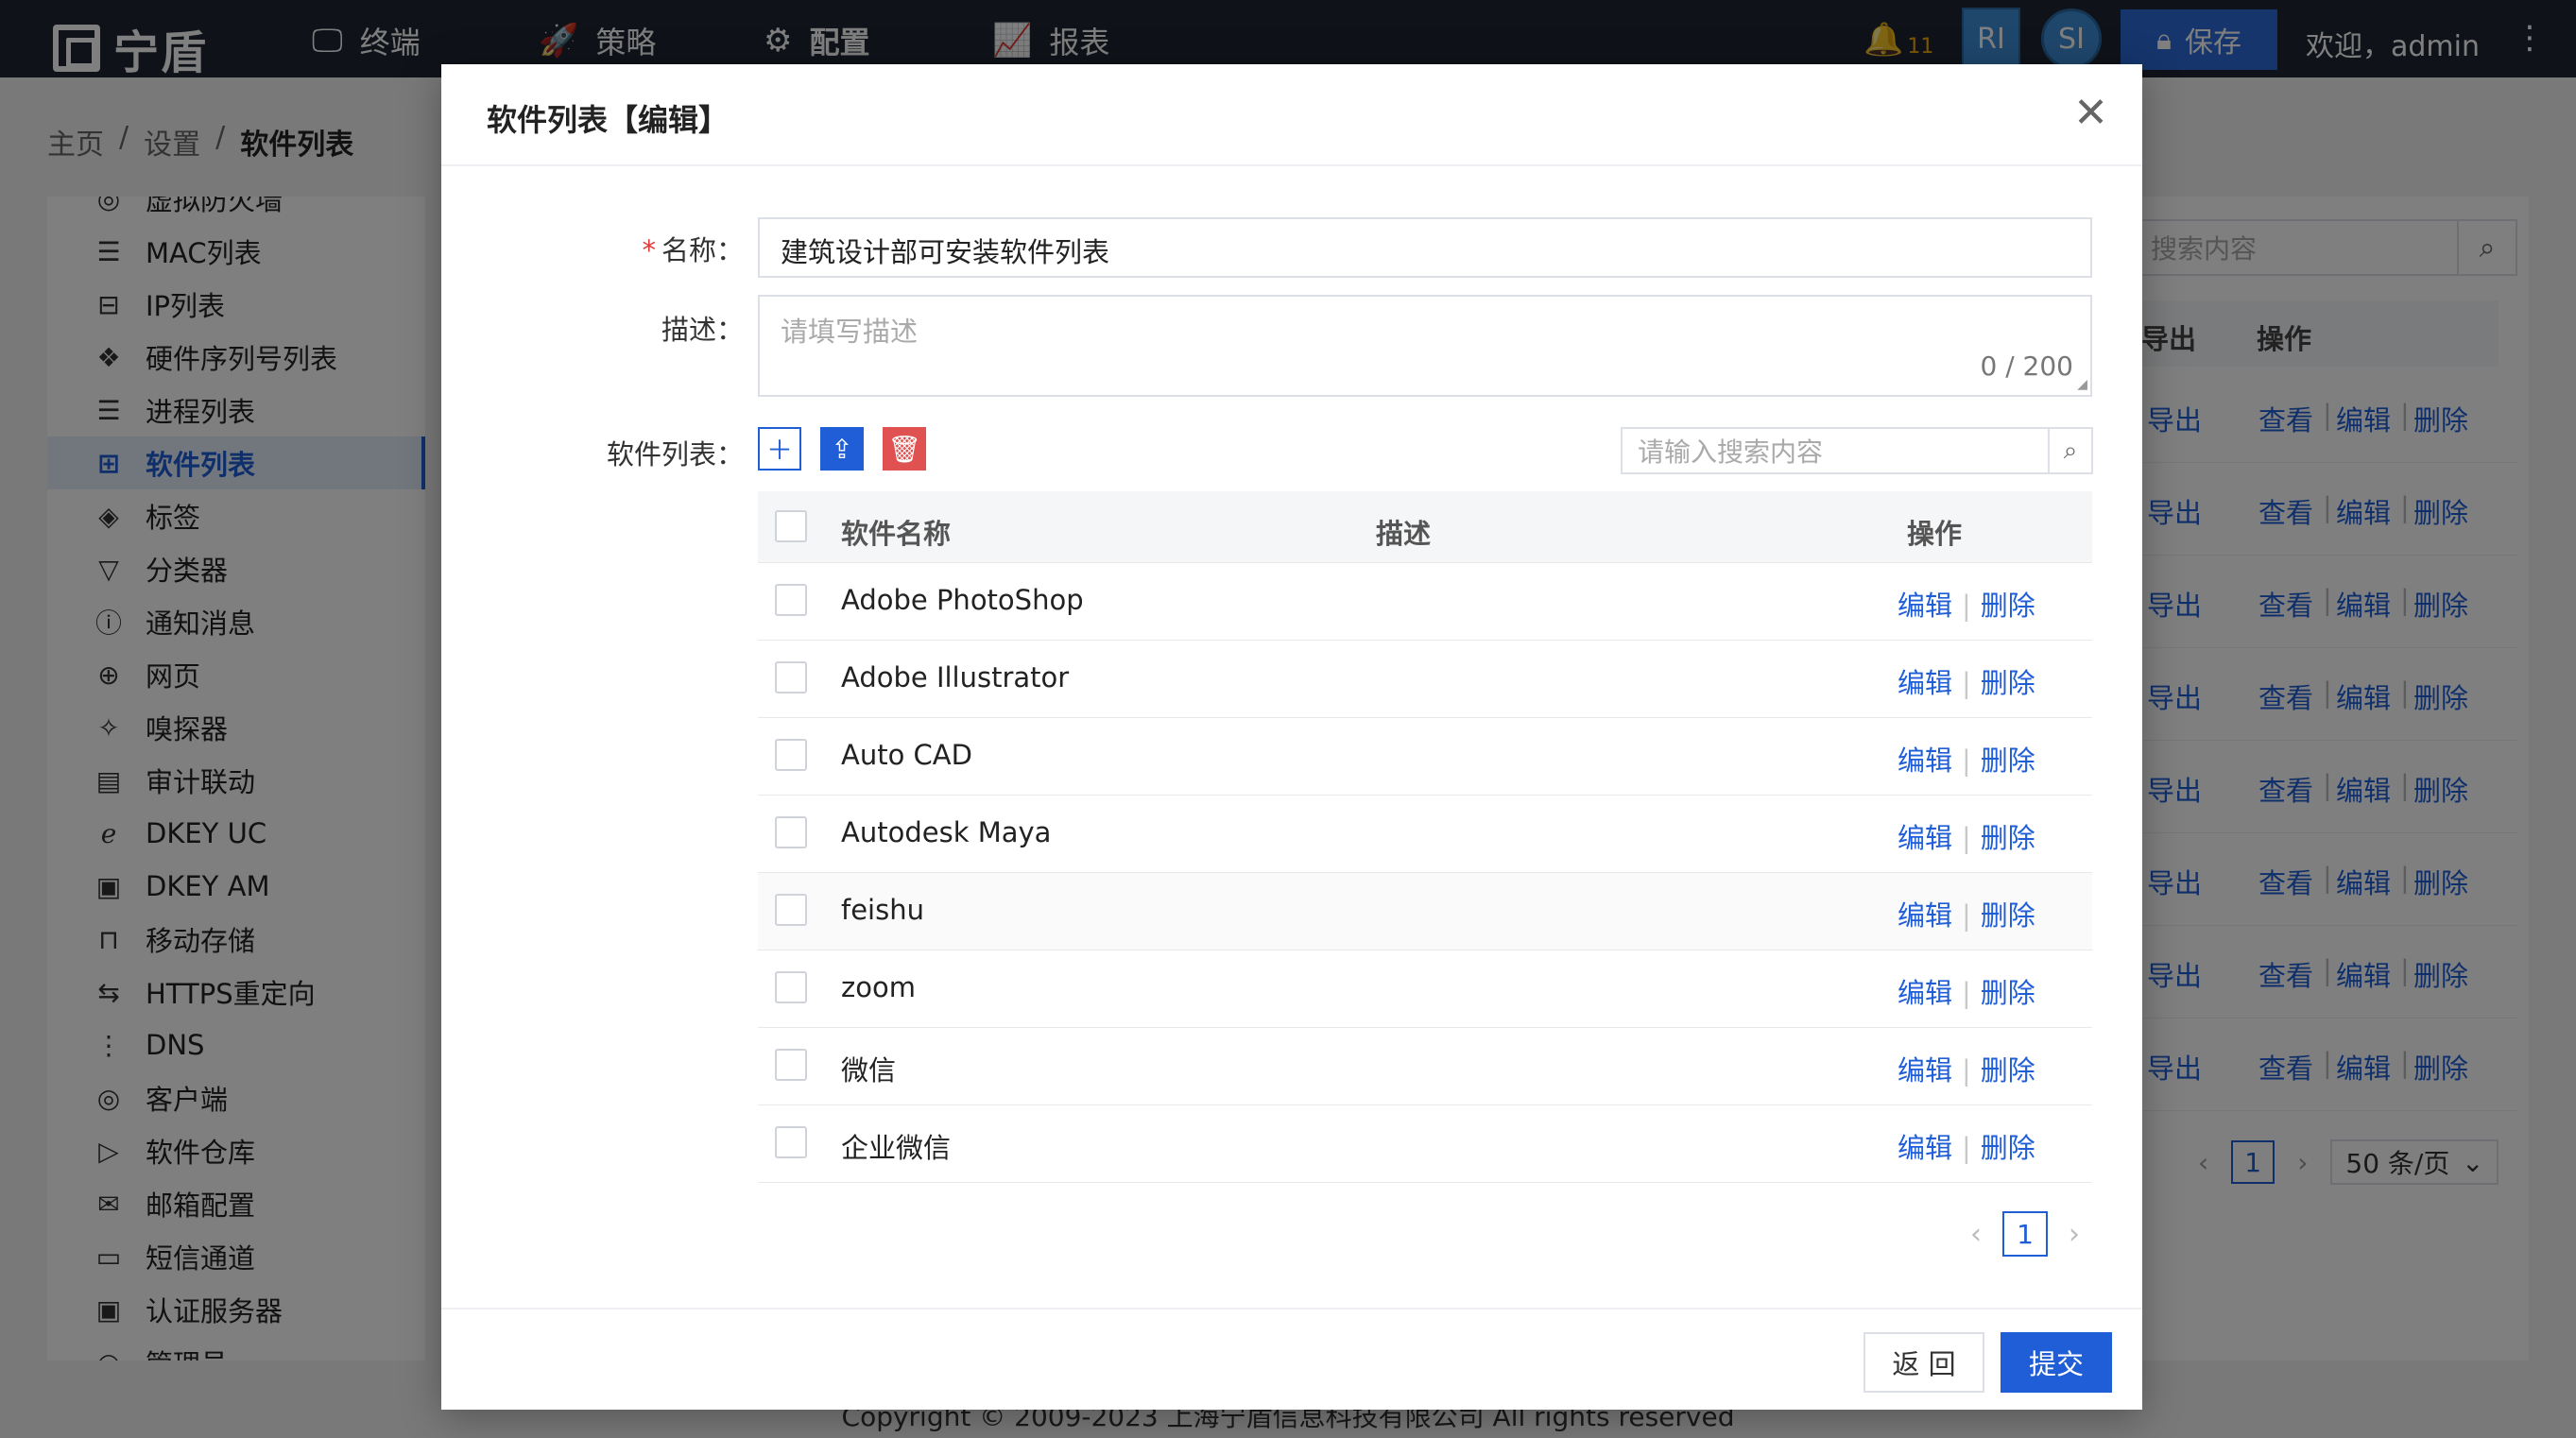 Image resolution: width=2576 pixels, height=1438 pixels. What do you see at coordinates (1425, 346) in the screenshot?
I see `description-textarea: 请填写描述 0 / 200 ◢` at bounding box center [1425, 346].